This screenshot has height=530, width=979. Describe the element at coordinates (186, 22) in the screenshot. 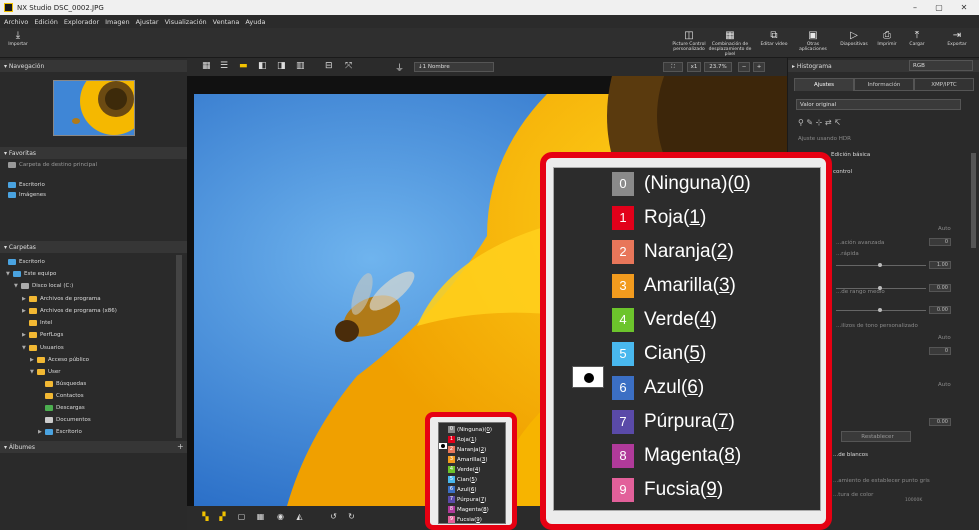

I see `menu-visualizacion: Visualización` at that location.